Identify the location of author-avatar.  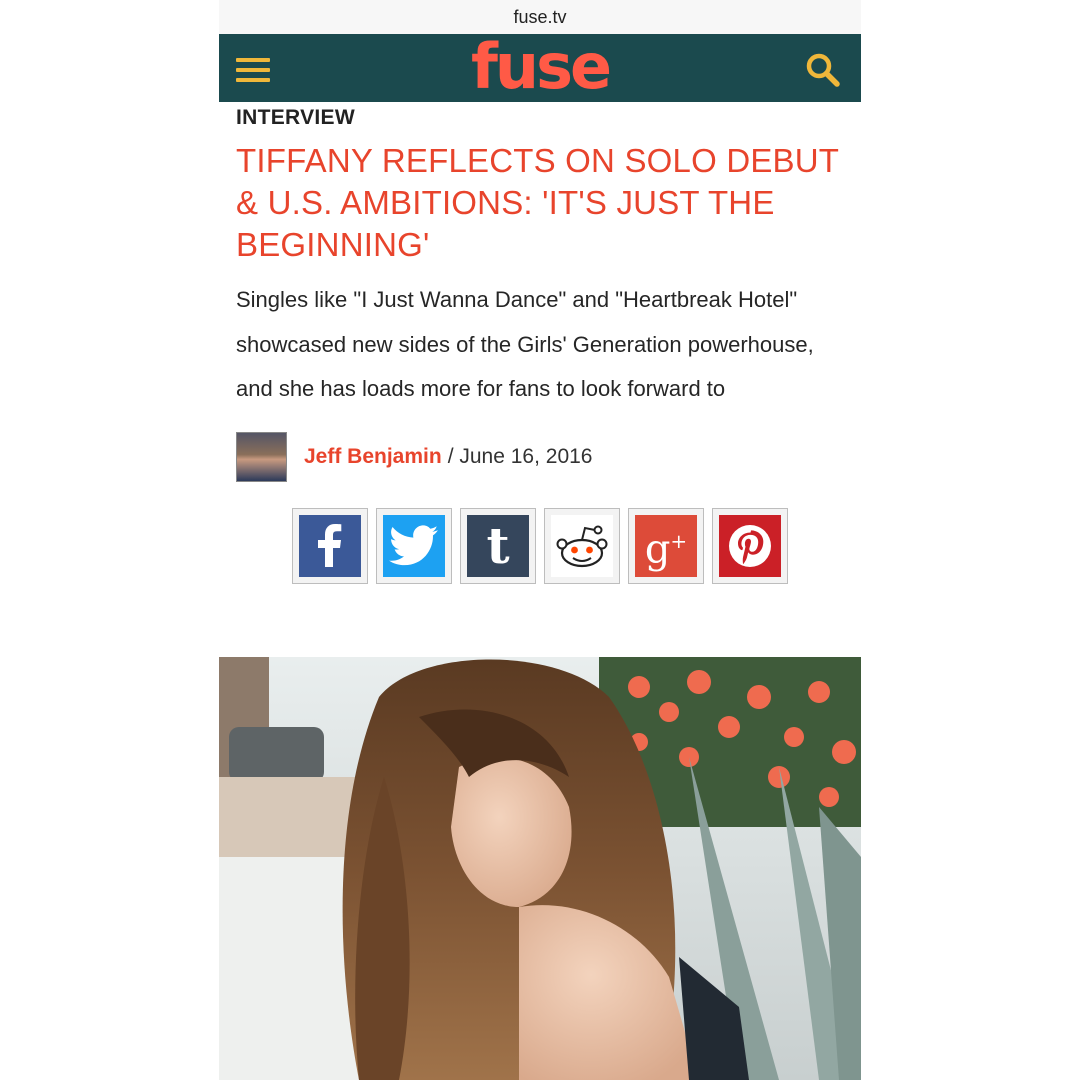
(261, 456).